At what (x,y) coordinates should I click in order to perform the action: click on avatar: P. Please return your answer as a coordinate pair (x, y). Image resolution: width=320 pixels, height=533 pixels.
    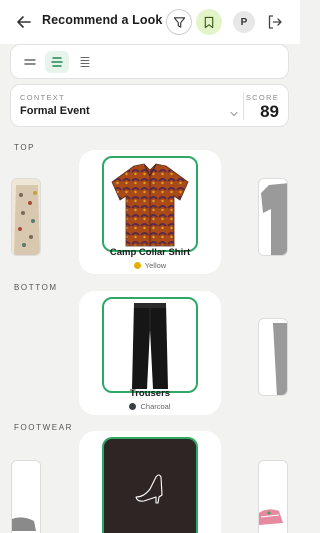
    Looking at the image, I should click on (244, 22).